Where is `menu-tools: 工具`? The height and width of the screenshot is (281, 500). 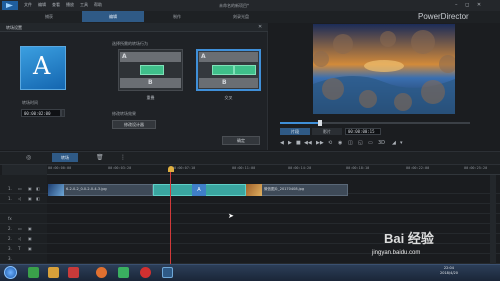 menu-tools: 工具 is located at coordinates (84, 5).